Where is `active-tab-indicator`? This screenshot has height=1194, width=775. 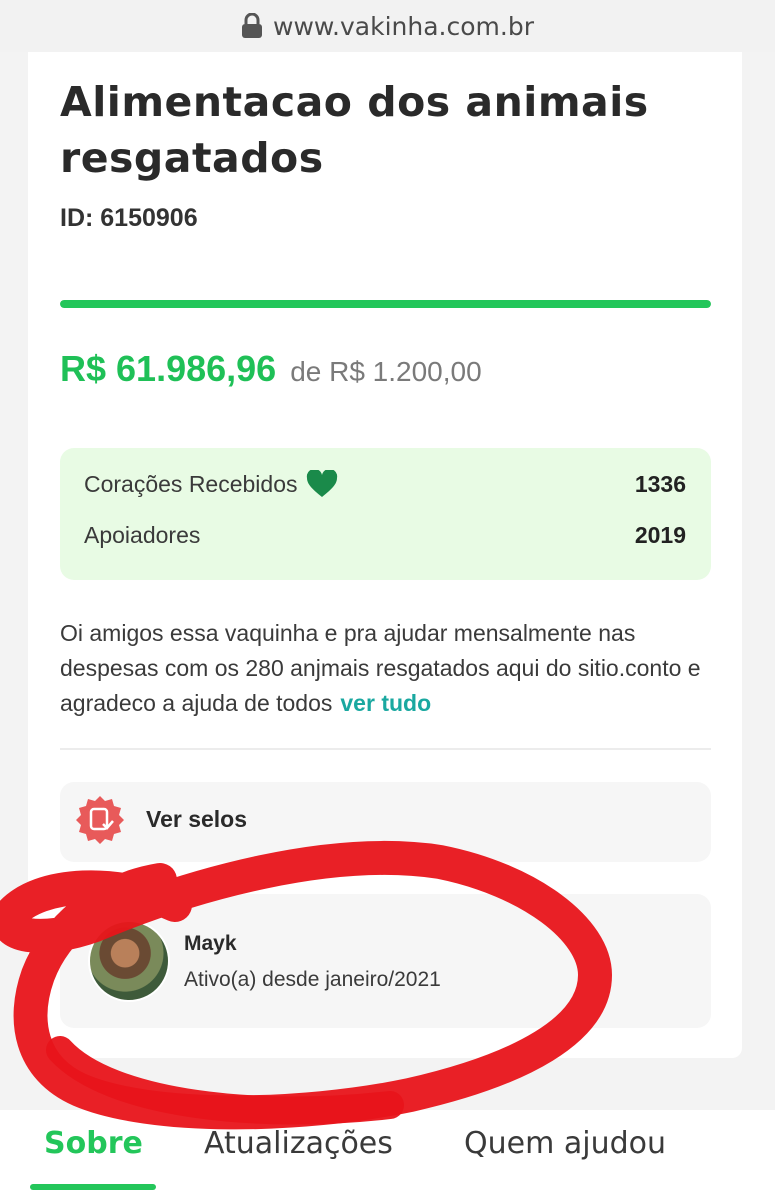 active-tab-indicator is located at coordinates (93, 1187).